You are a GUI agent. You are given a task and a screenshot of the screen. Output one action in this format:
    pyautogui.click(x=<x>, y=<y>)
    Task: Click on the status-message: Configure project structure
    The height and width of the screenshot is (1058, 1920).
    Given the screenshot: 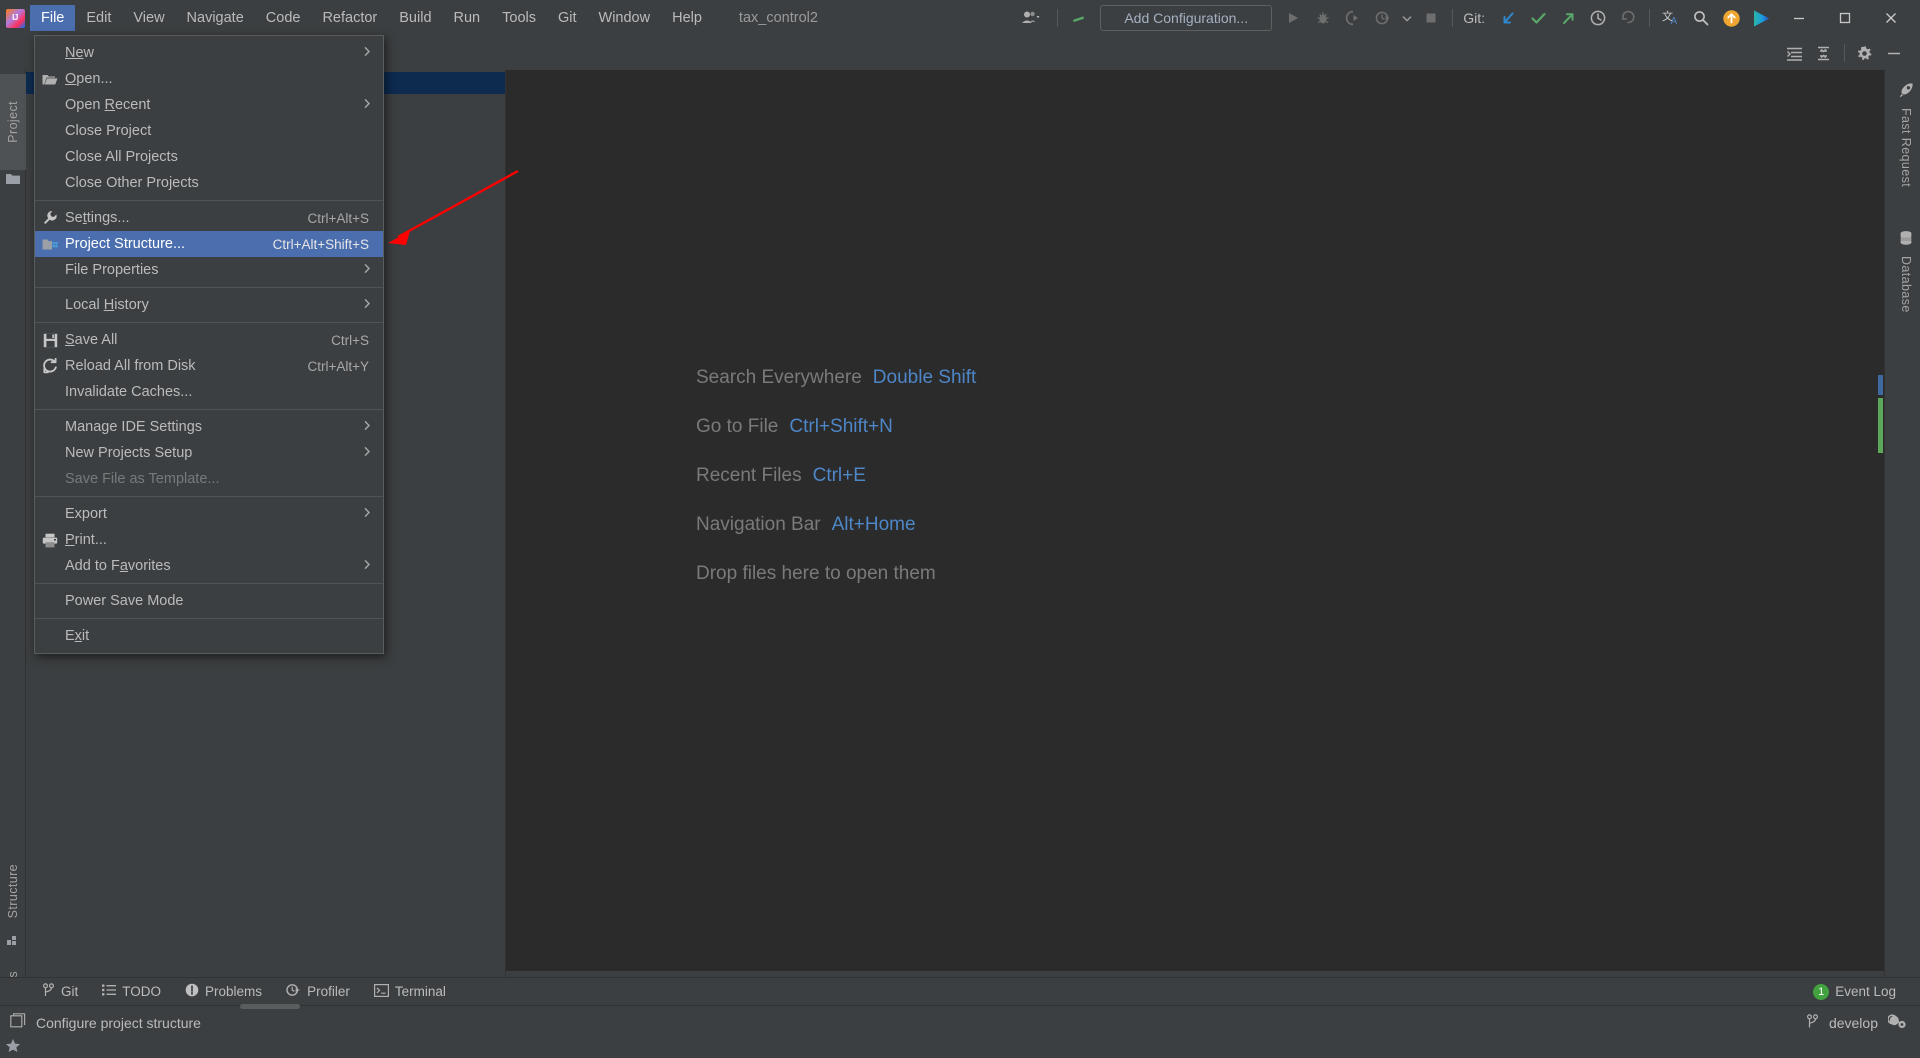 What is the action you would take?
    pyautogui.click(x=118, y=1023)
    